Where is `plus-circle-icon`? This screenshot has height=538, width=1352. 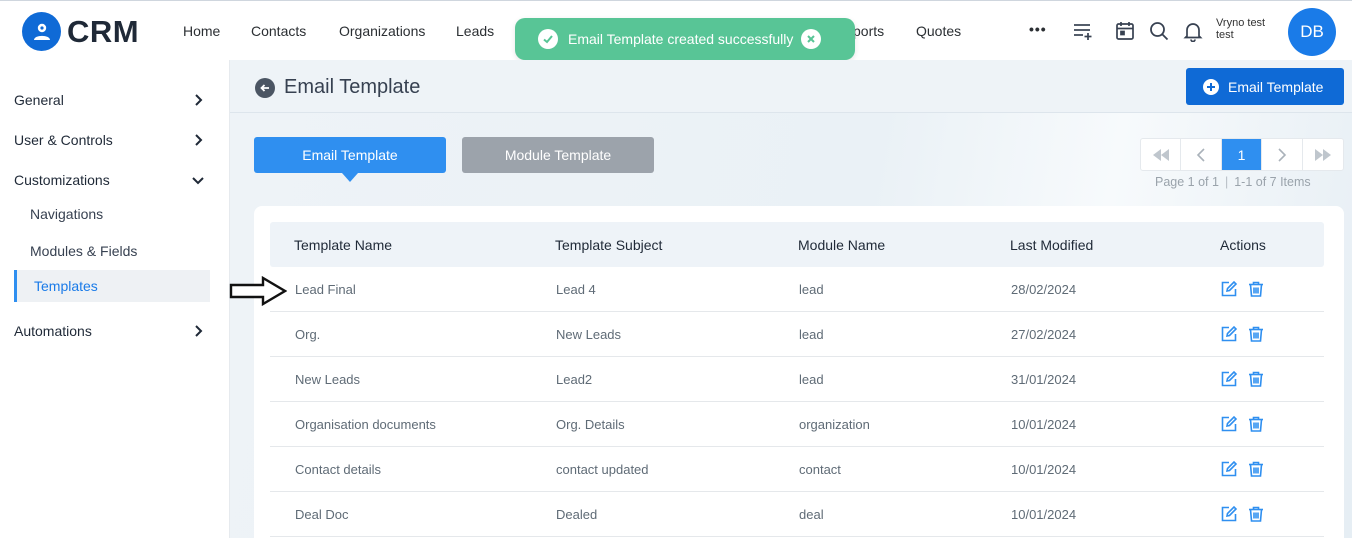
plus-circle-icon is located at coordinates (1211, 86).